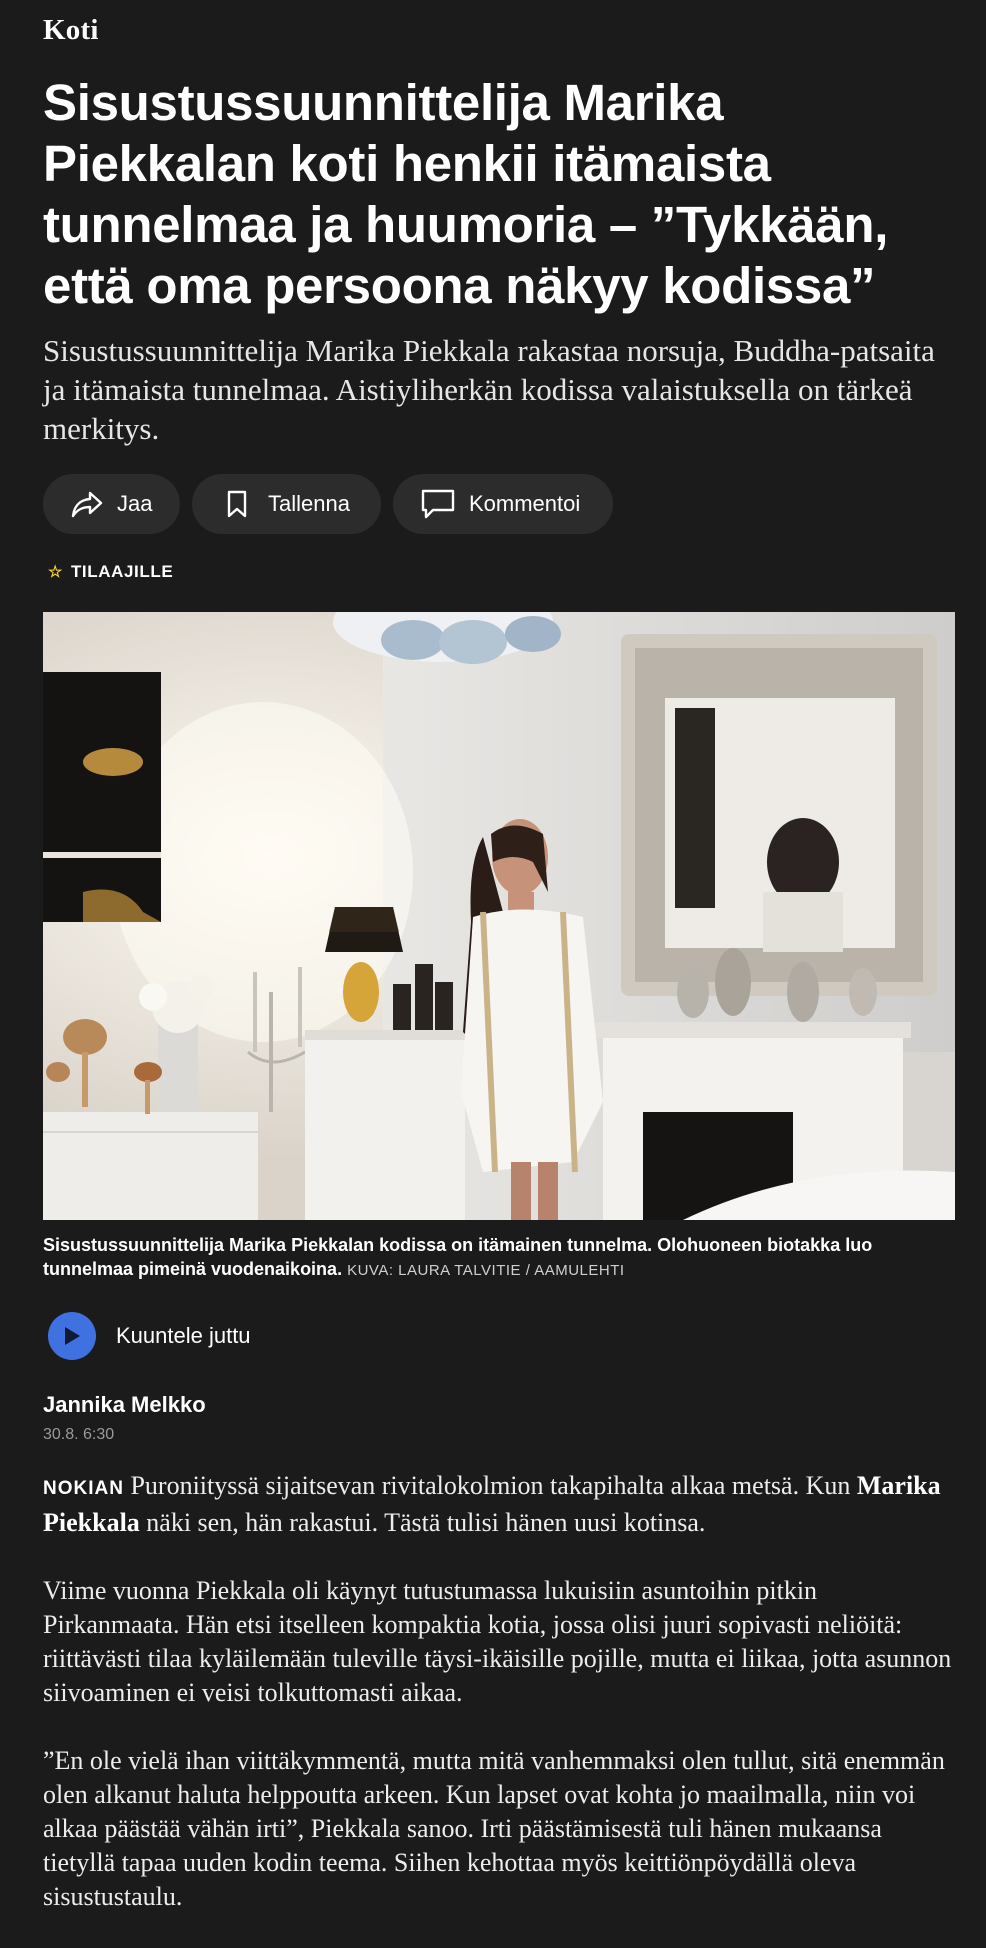  I want to click on listen-button: Kuuntele juttu, so click(149, 1336).